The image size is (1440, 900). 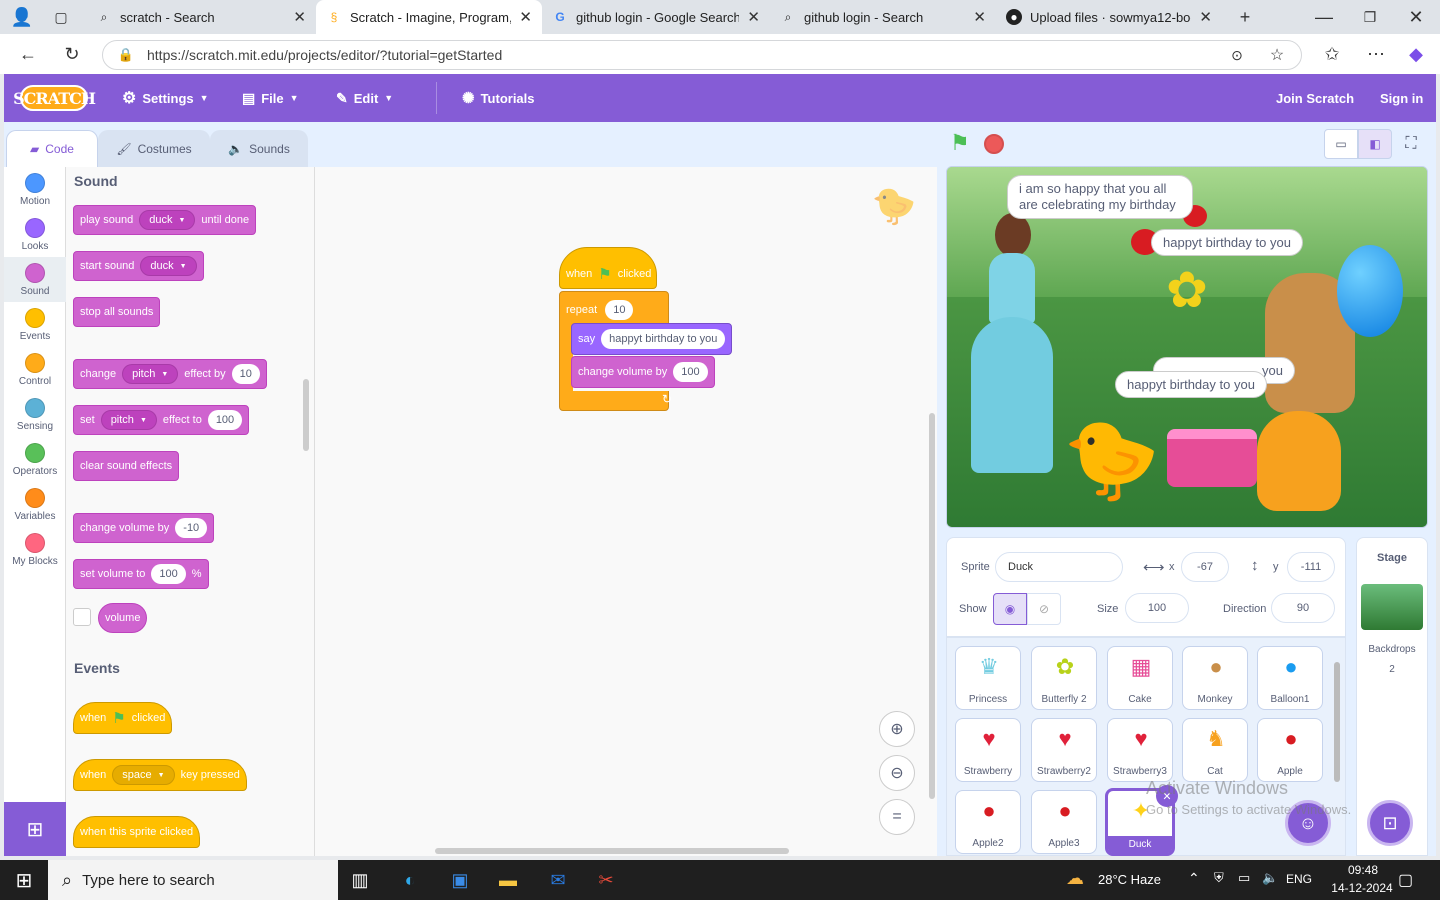 What do you see at coordinates (1370, 291) in the screenshot?
I see `balloon-sprite` at bounding box center [1370, 291].